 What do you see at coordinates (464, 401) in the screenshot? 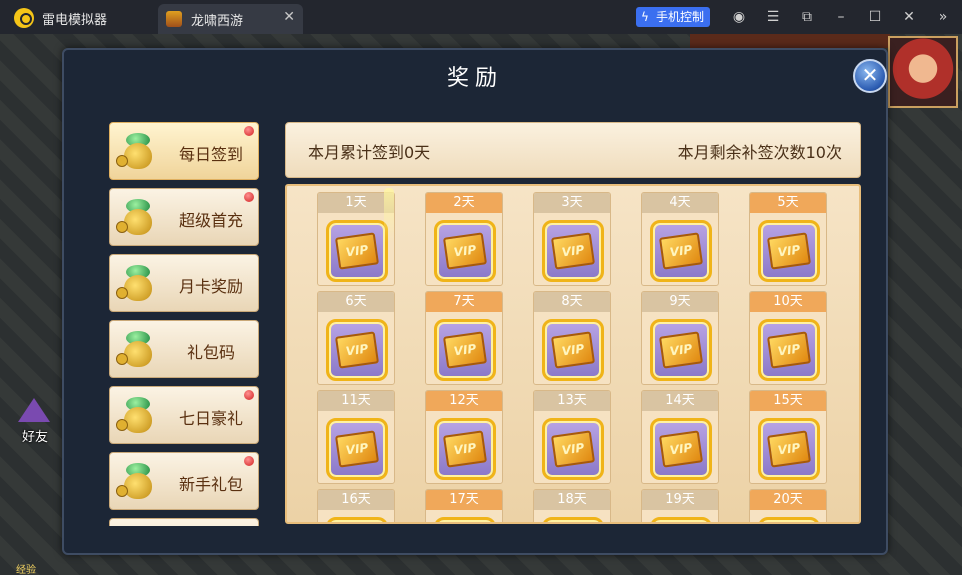
I see `day-label: 12天` at bounding box center [464, 401].